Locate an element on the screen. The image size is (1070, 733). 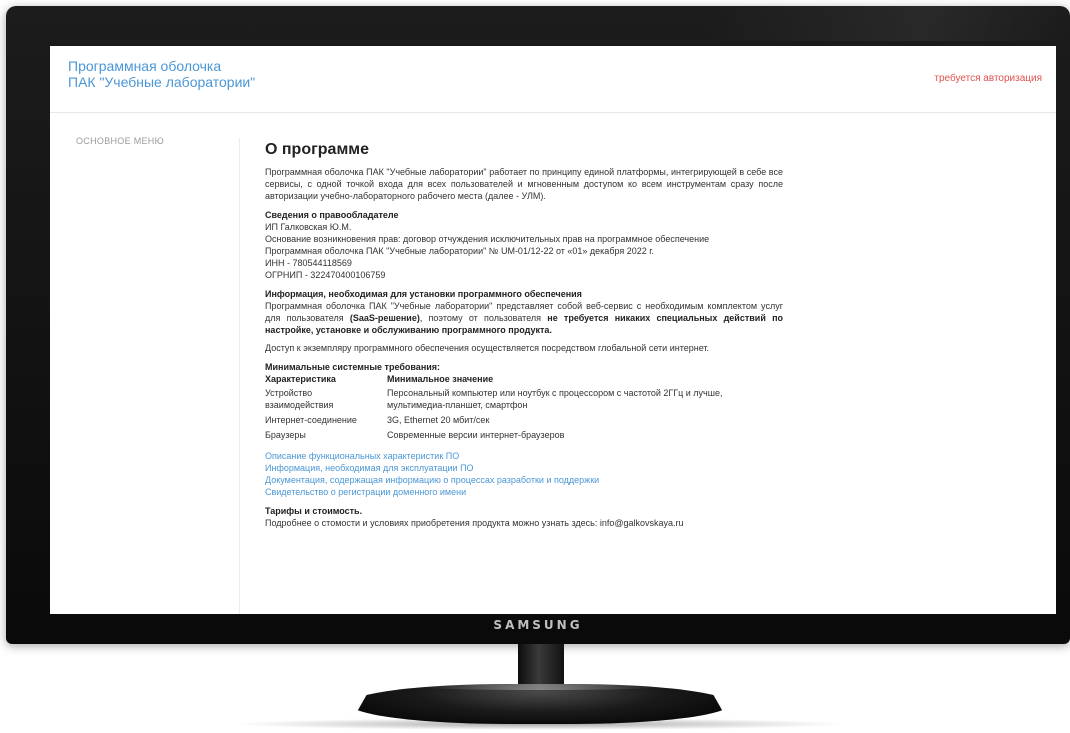
bezel-shine is located at coordinates (888, 23).